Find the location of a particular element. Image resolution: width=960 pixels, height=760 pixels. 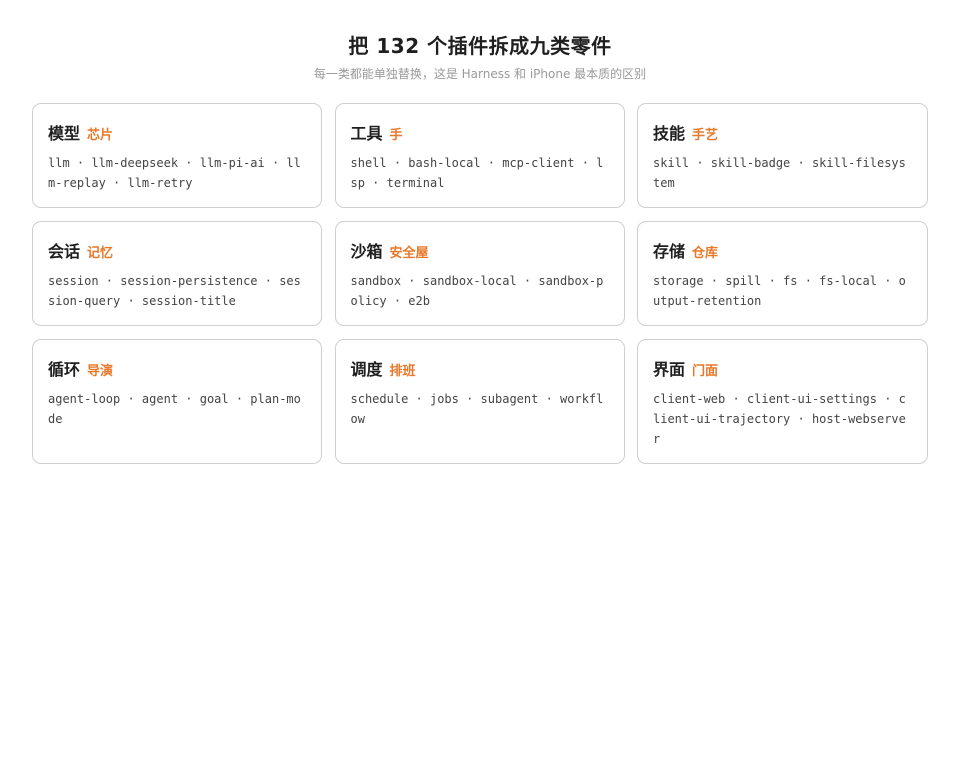

category-tag: 门面 is located at coordinates (705, 371).